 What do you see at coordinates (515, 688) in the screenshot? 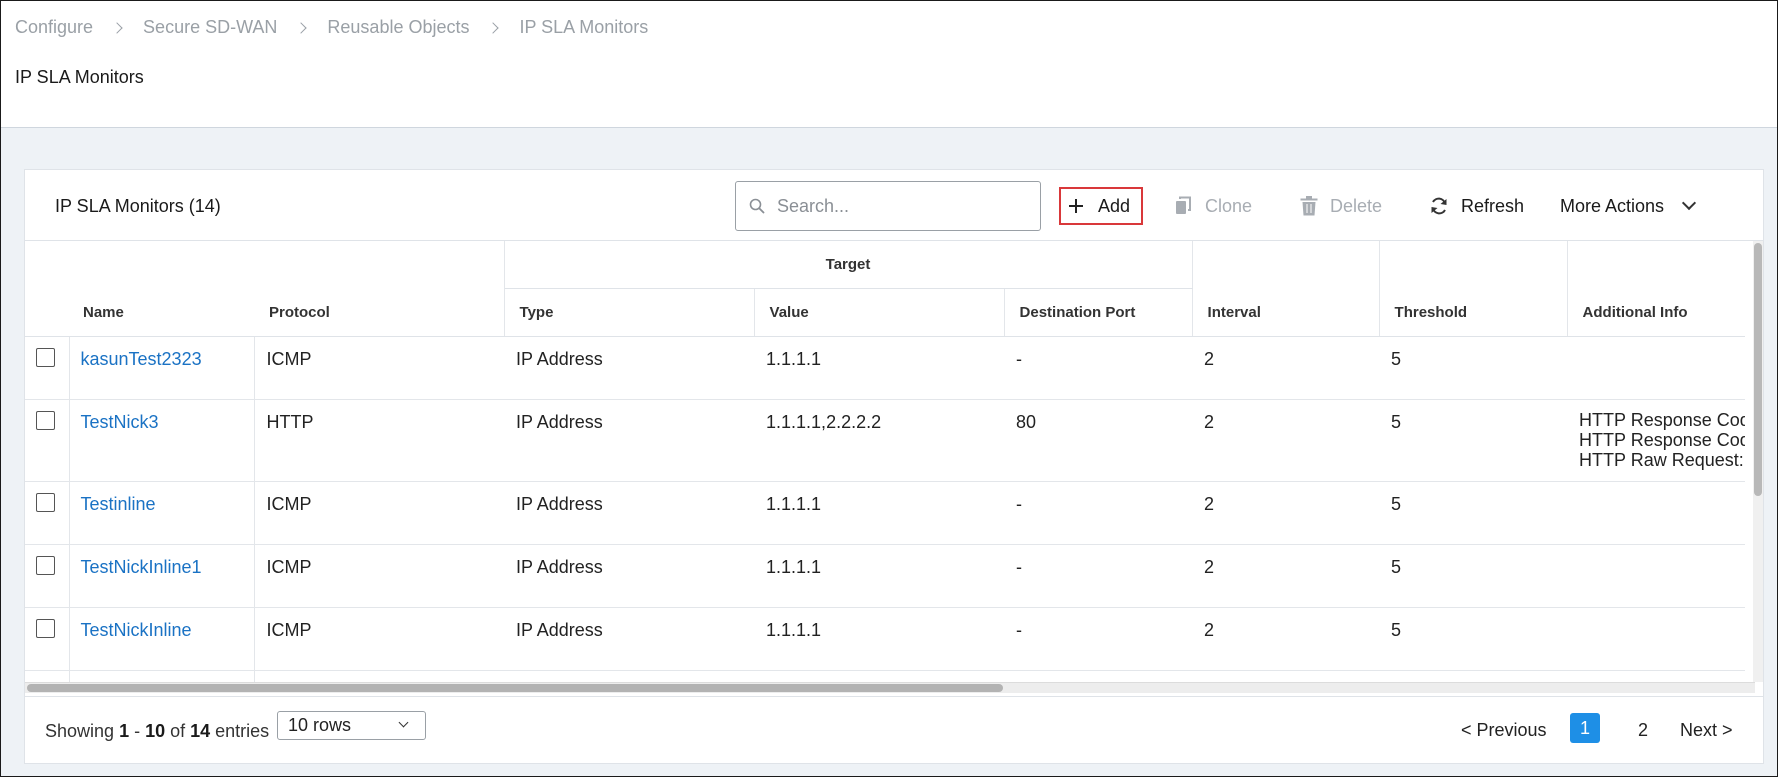
I see `horizontal-scrollbar-thumb` at bounding box center [515, 688].